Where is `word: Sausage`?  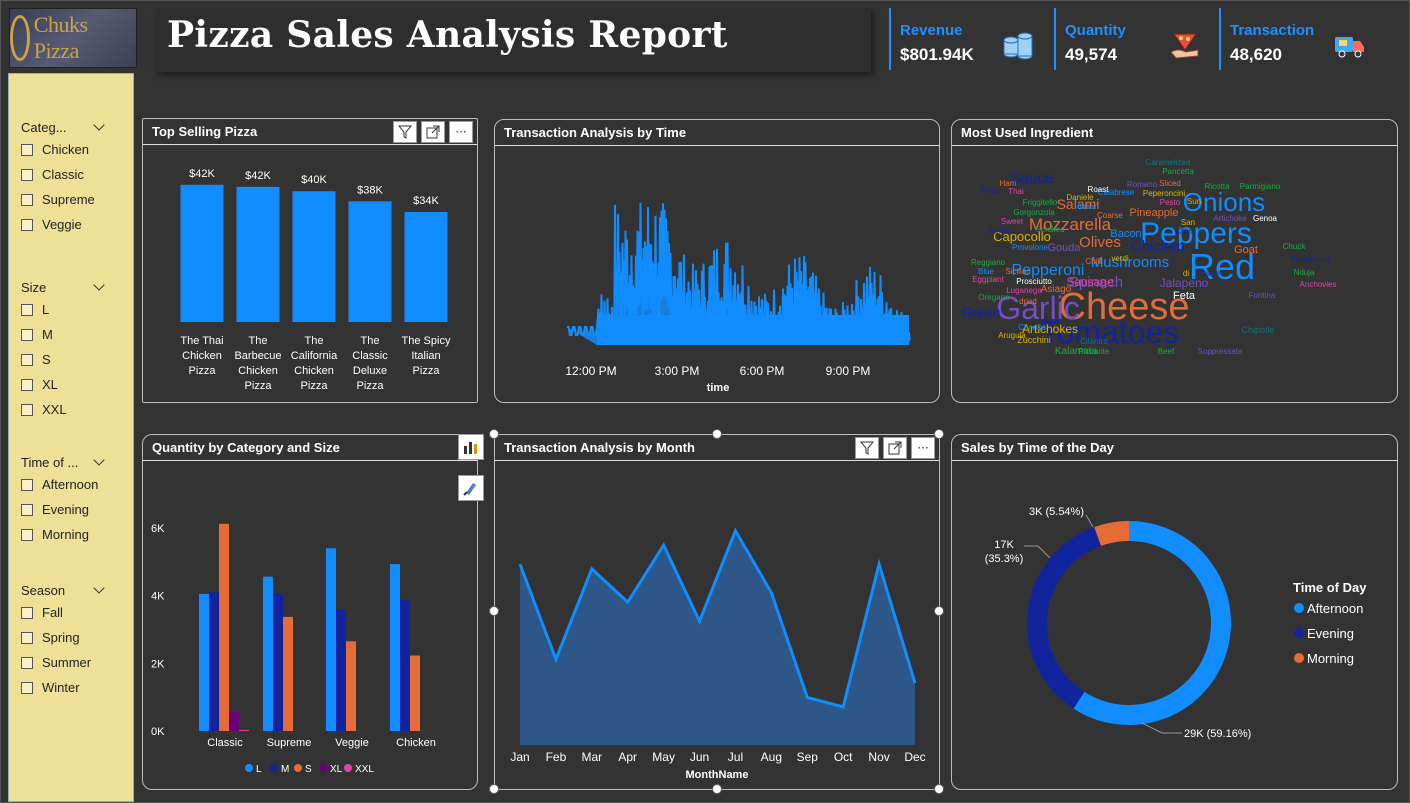 word: Sausage is located at coordinates (1090, 282).